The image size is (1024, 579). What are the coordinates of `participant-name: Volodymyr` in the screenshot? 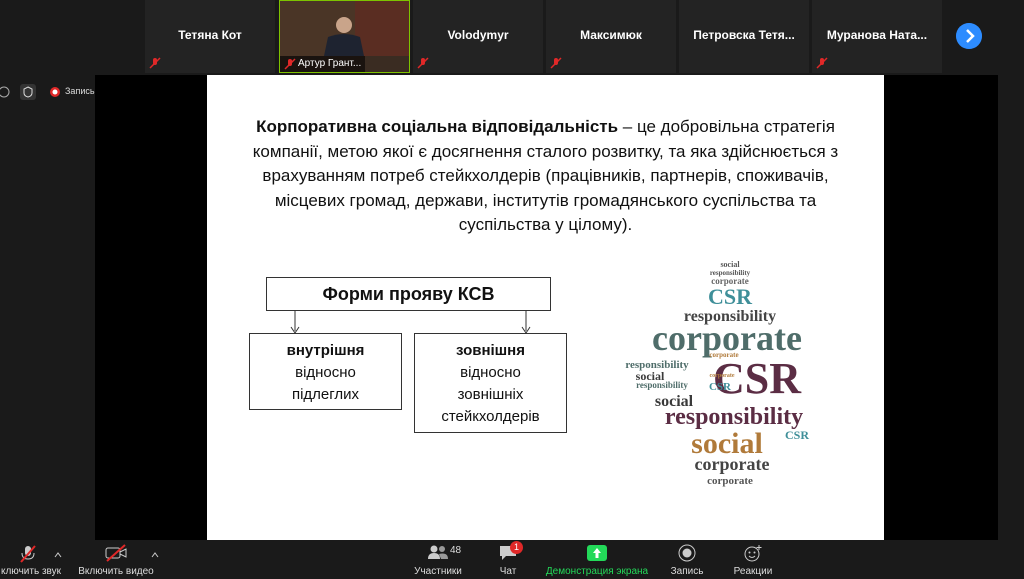 It's located at (478, 35).